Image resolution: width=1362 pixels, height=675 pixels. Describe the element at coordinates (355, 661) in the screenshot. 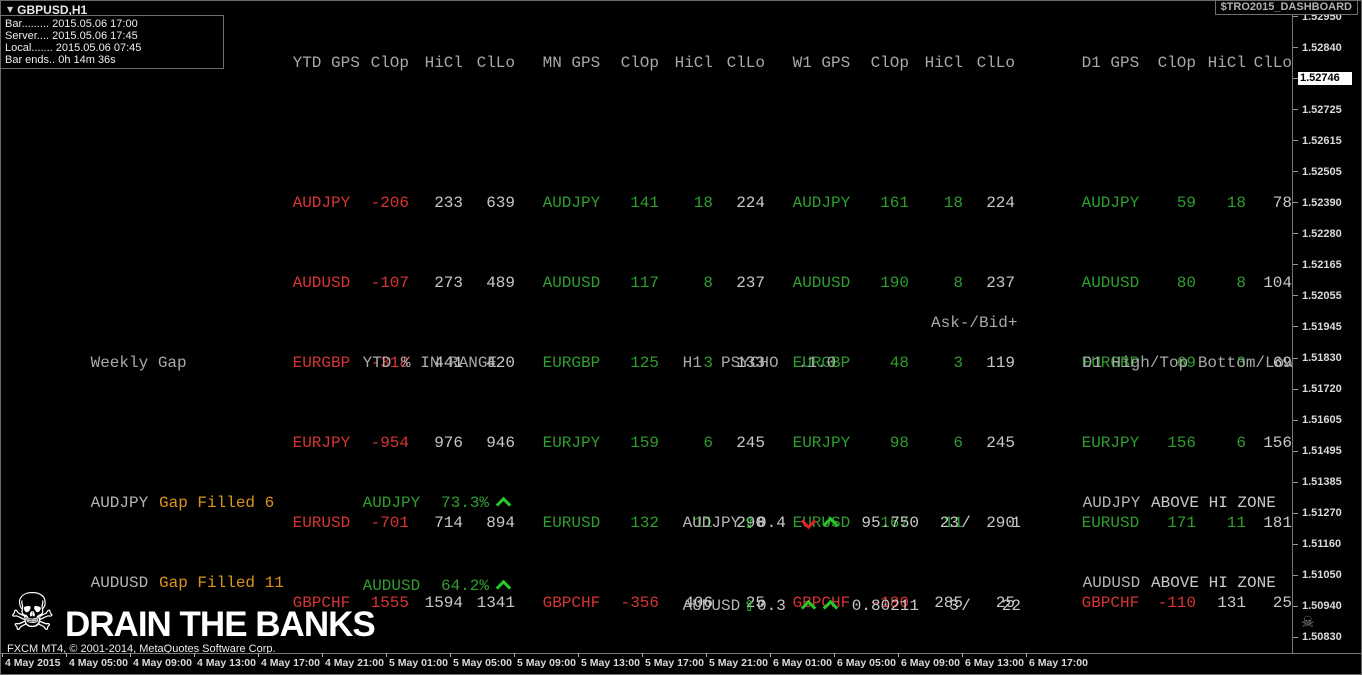

I see `time-label: 4 May 21:00` at that location.